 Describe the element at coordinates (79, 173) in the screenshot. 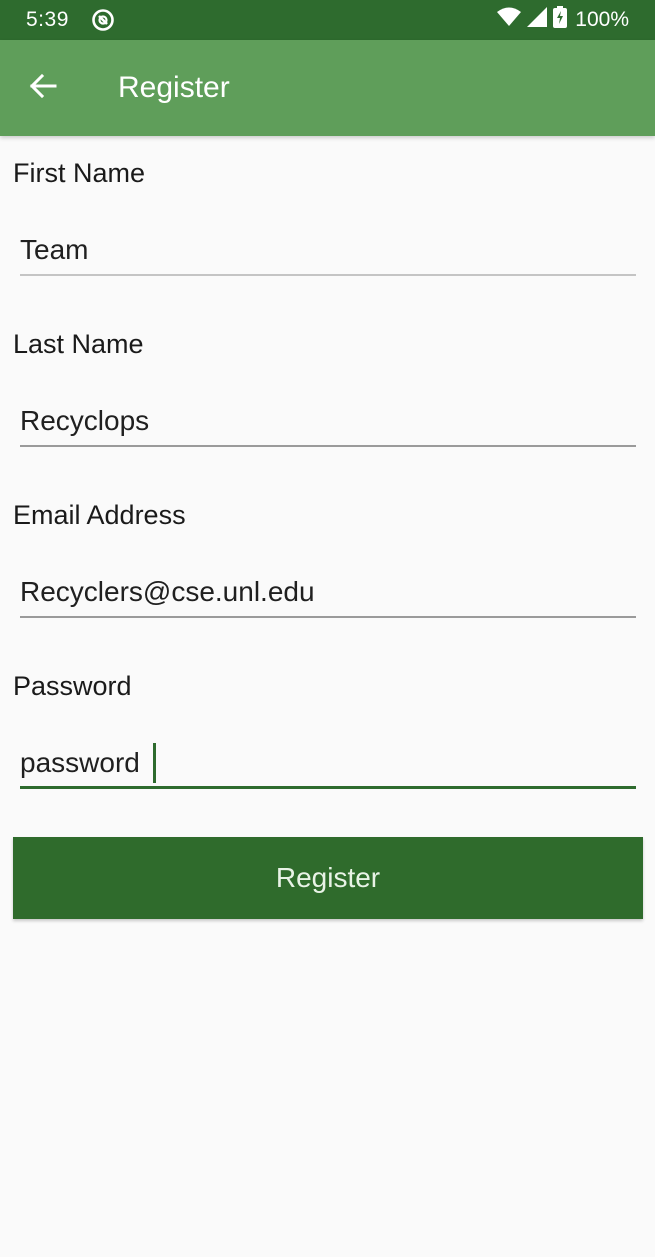

I see `first-name-label: First Name` at that location.